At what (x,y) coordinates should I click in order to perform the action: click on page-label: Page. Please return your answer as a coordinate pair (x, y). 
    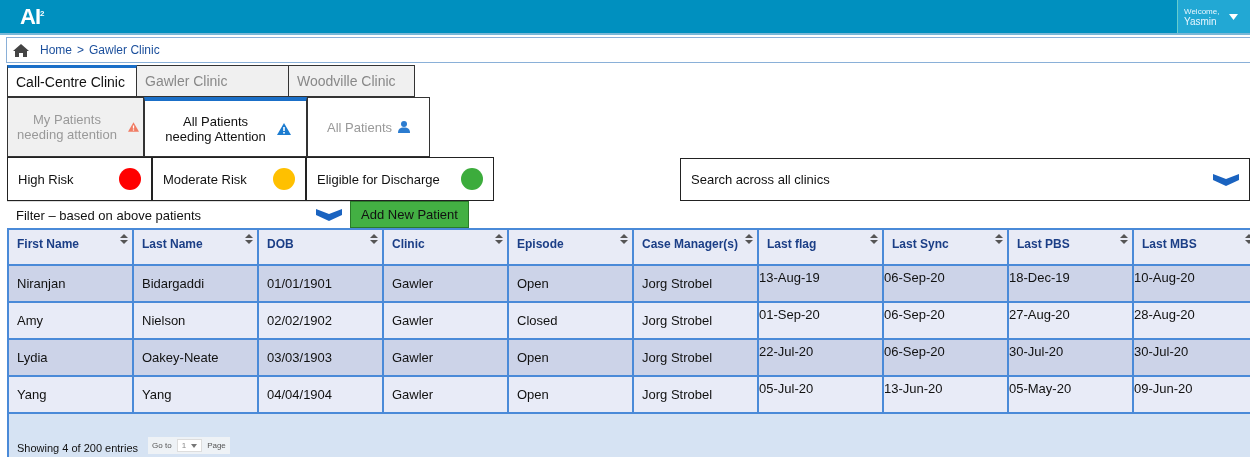
    Looking at the image, I should click on (216, 445).